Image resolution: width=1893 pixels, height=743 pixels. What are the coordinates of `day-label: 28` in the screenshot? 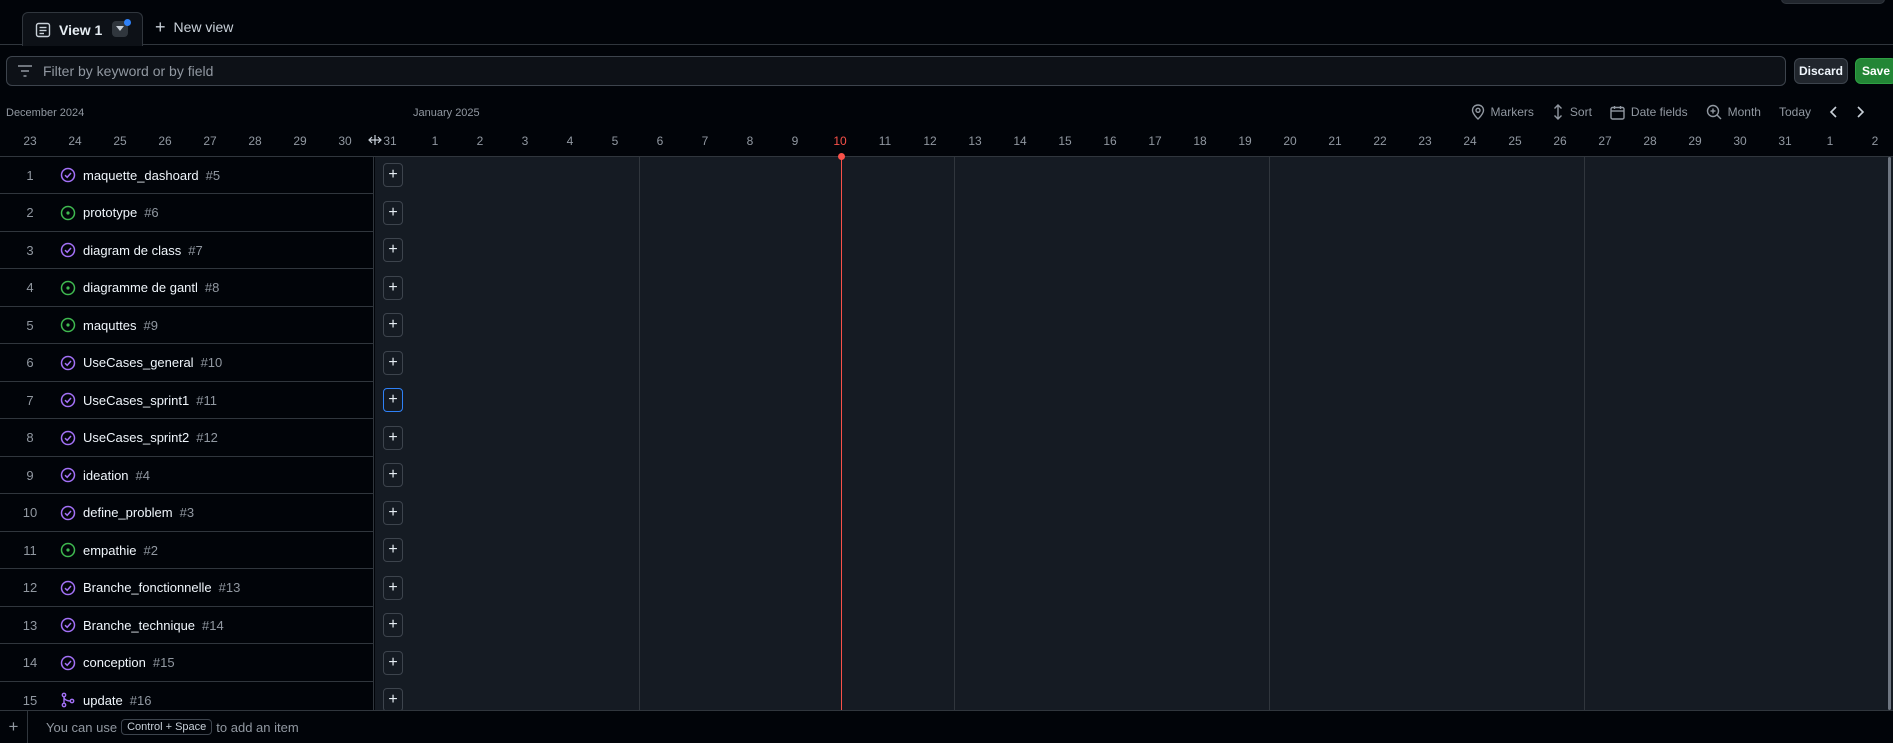 It's located at (255, 141).